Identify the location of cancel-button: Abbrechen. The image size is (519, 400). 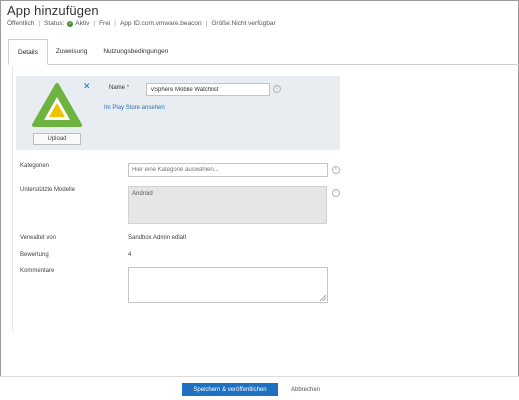
(305, 389).